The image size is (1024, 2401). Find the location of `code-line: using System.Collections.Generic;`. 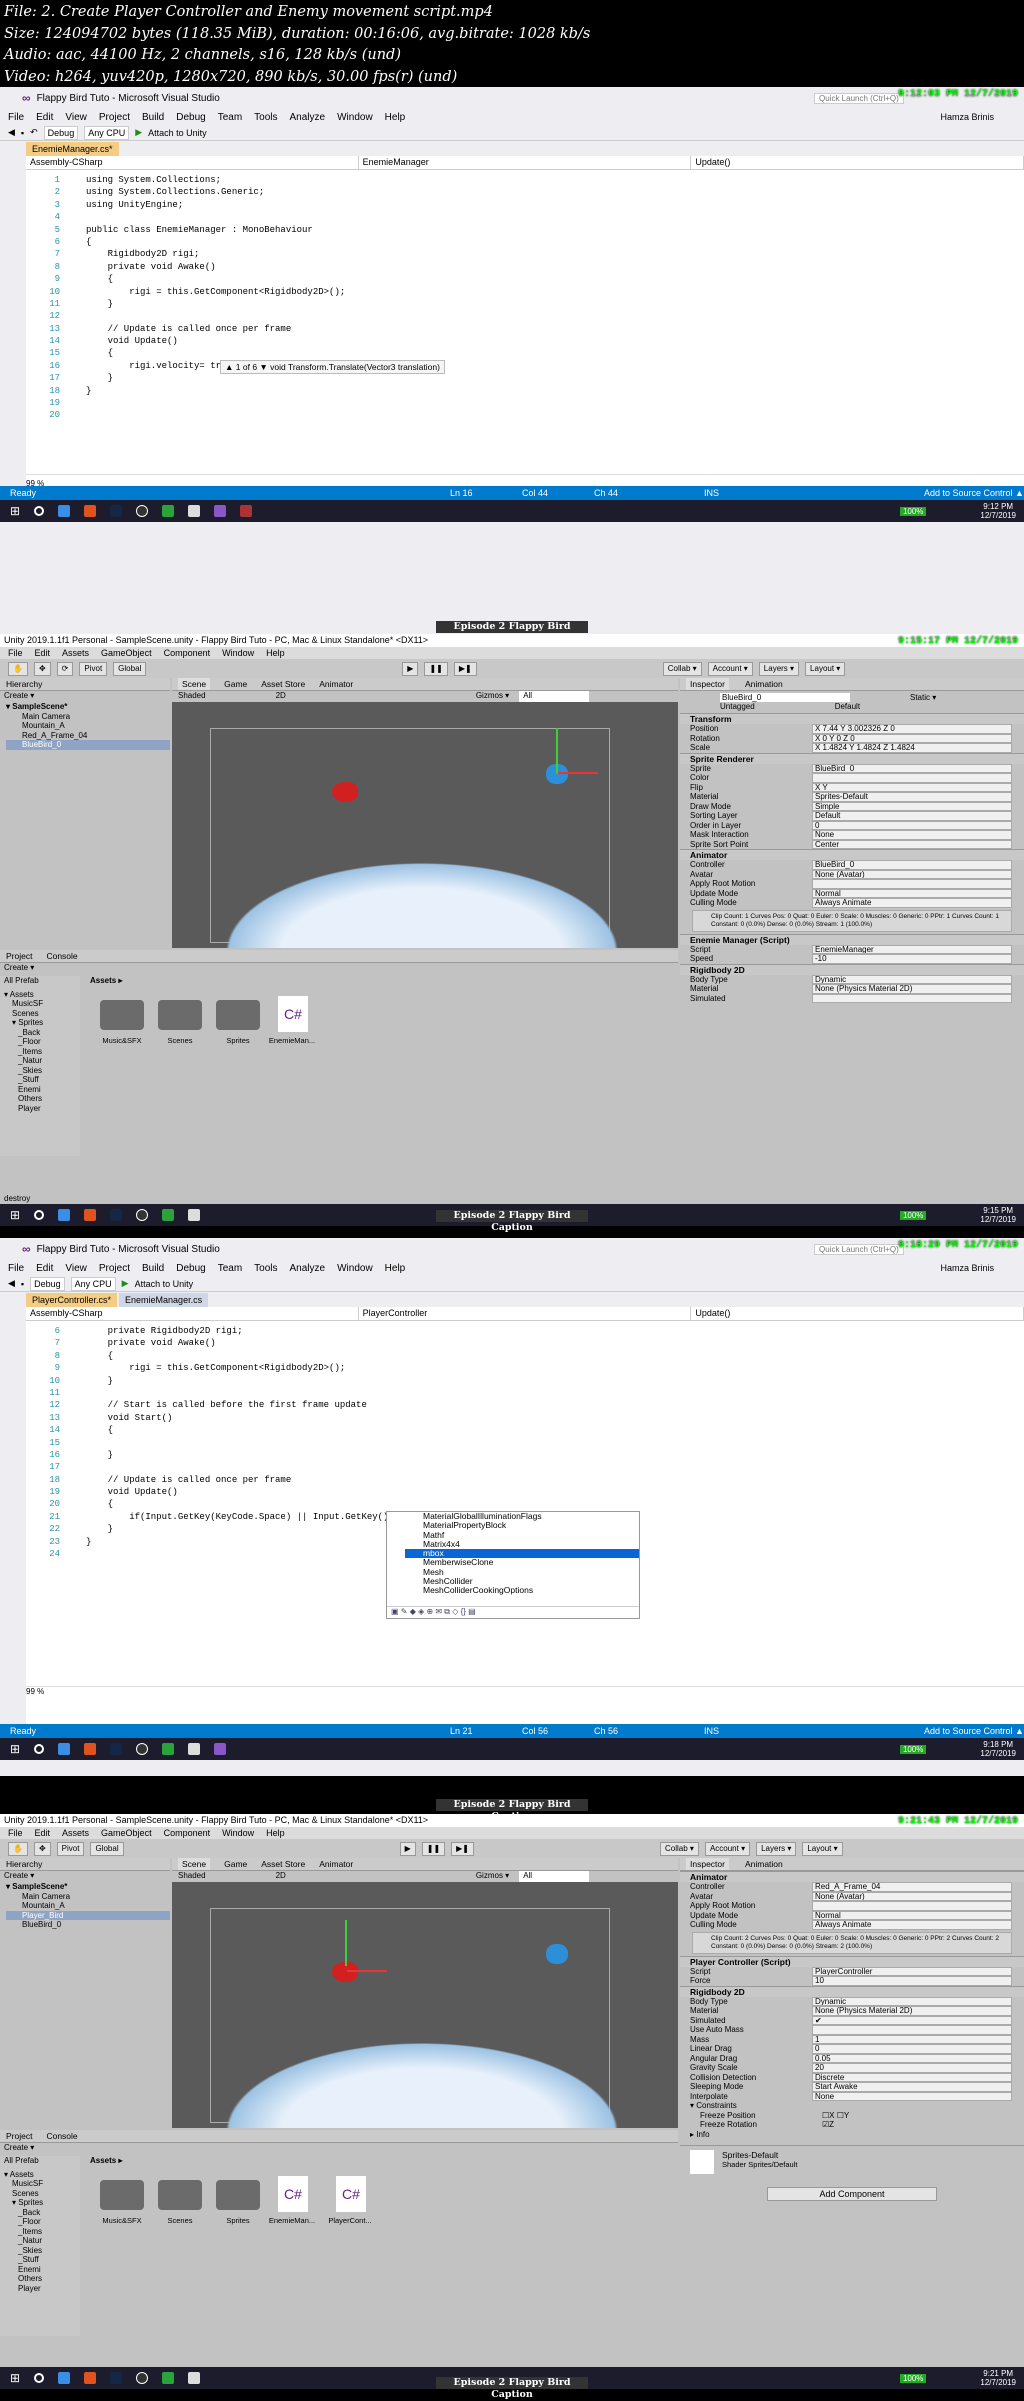

code-line: using System.Collections.Generic; is located at coordinates (215, 192).